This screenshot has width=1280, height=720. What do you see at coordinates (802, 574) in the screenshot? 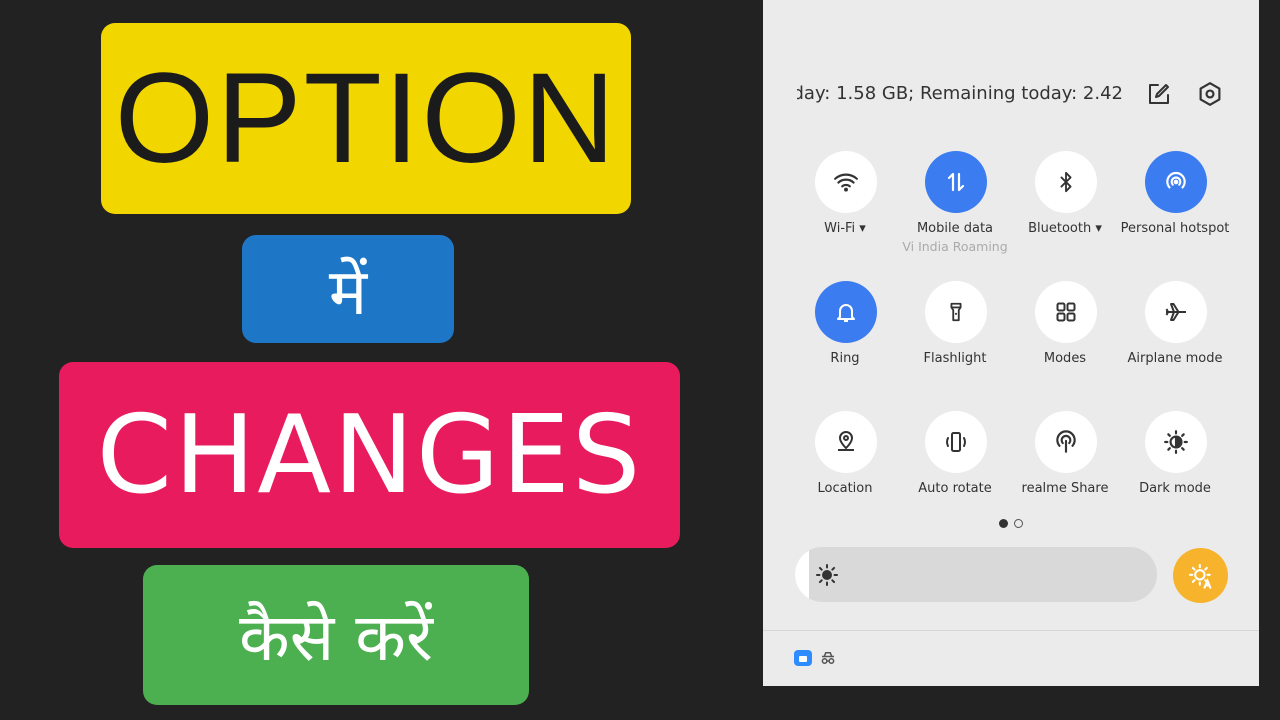
I see `brightness-slider-fill` at bounding box center [802, 574].